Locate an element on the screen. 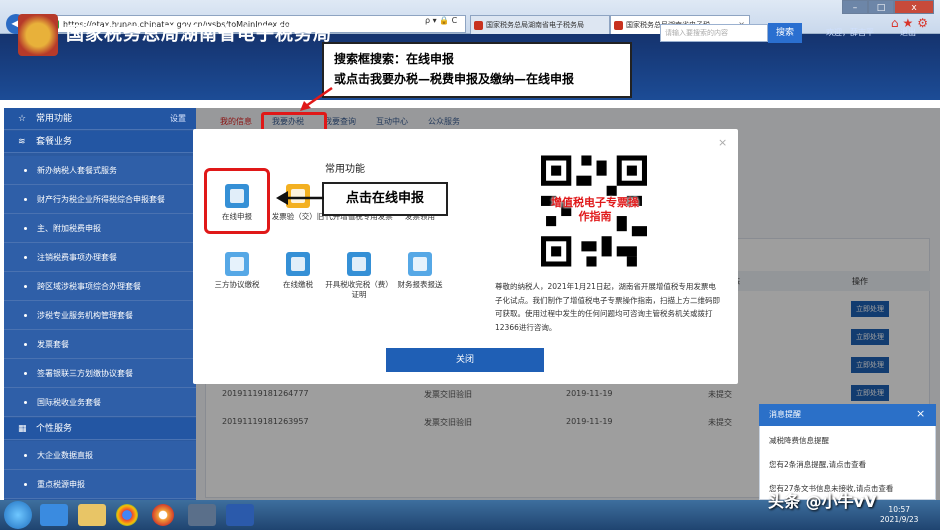 Image resolution: width=940 pixels, height=530 pixels. tripartite-agreement-icon is located at coordinates (237, 264).